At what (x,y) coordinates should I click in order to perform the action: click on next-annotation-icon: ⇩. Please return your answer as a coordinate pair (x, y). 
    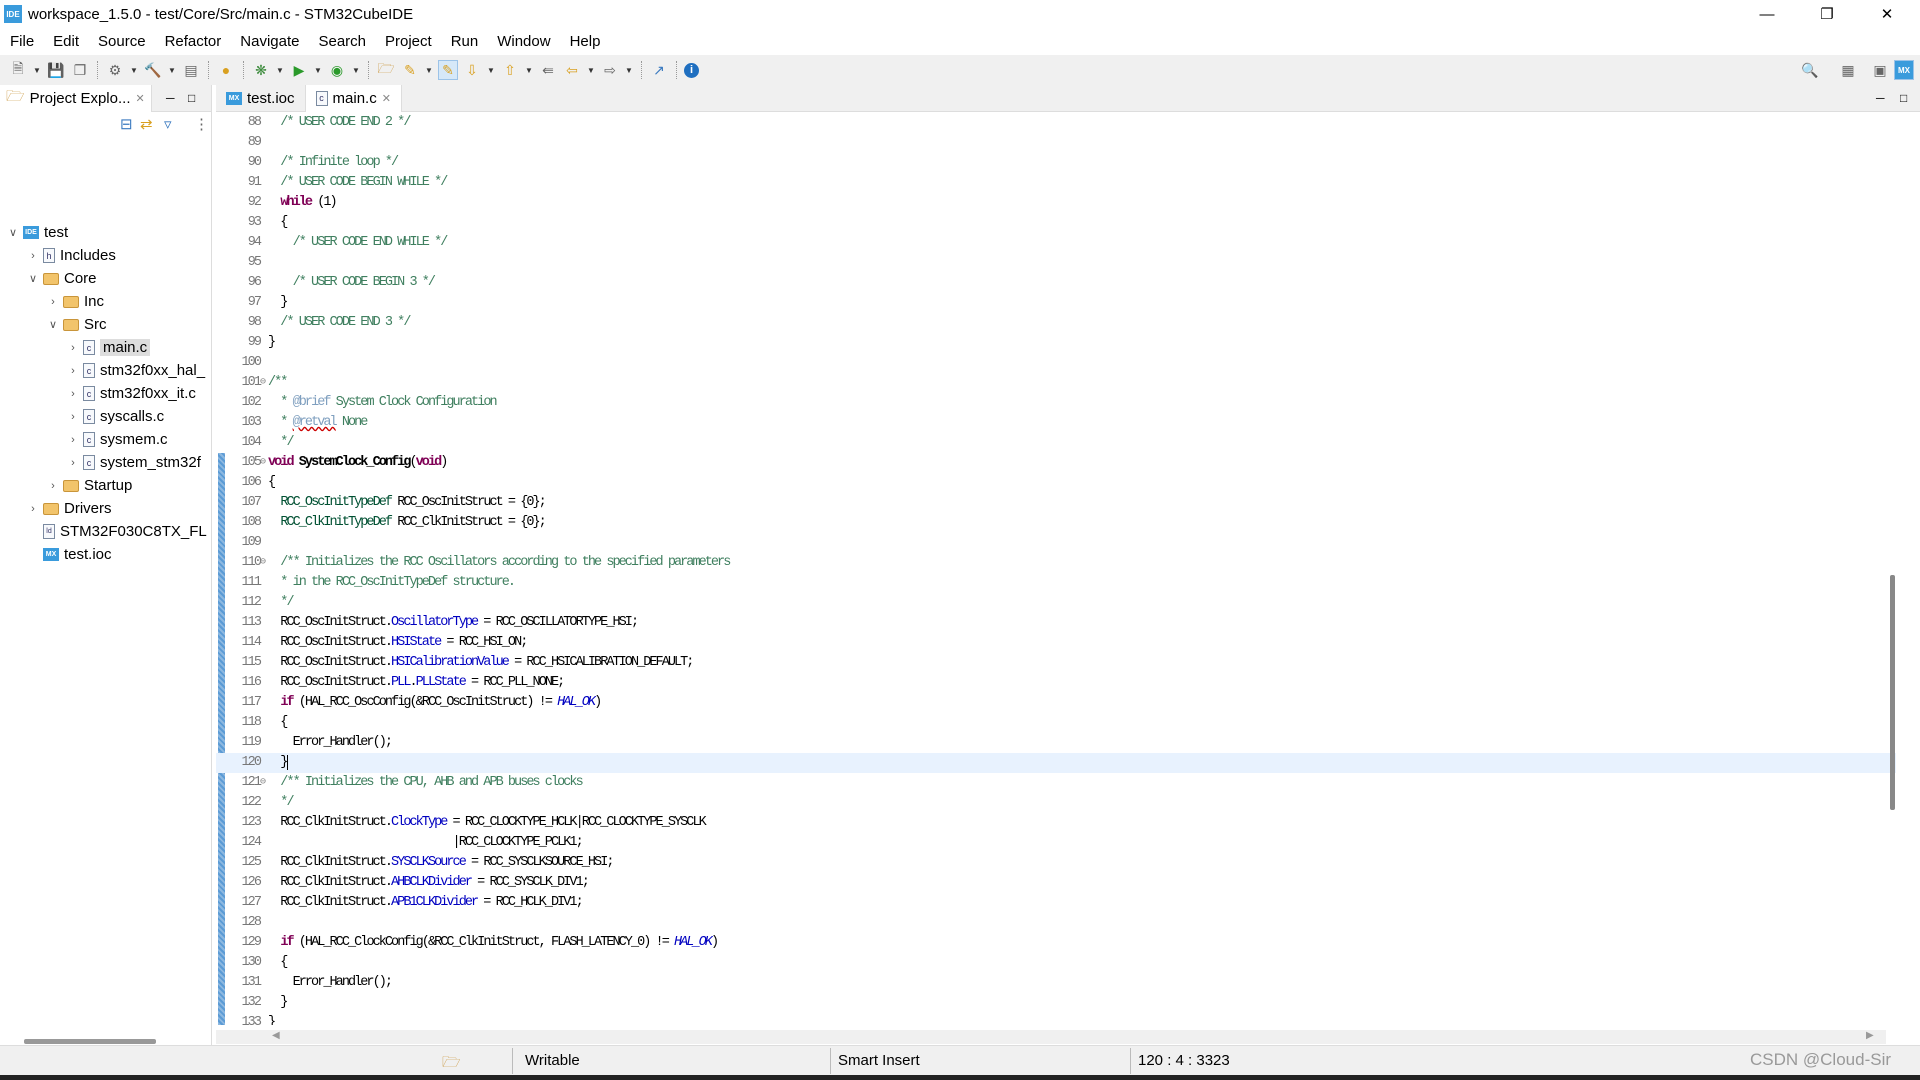
    Looking at the image, I should click on (472, 70).